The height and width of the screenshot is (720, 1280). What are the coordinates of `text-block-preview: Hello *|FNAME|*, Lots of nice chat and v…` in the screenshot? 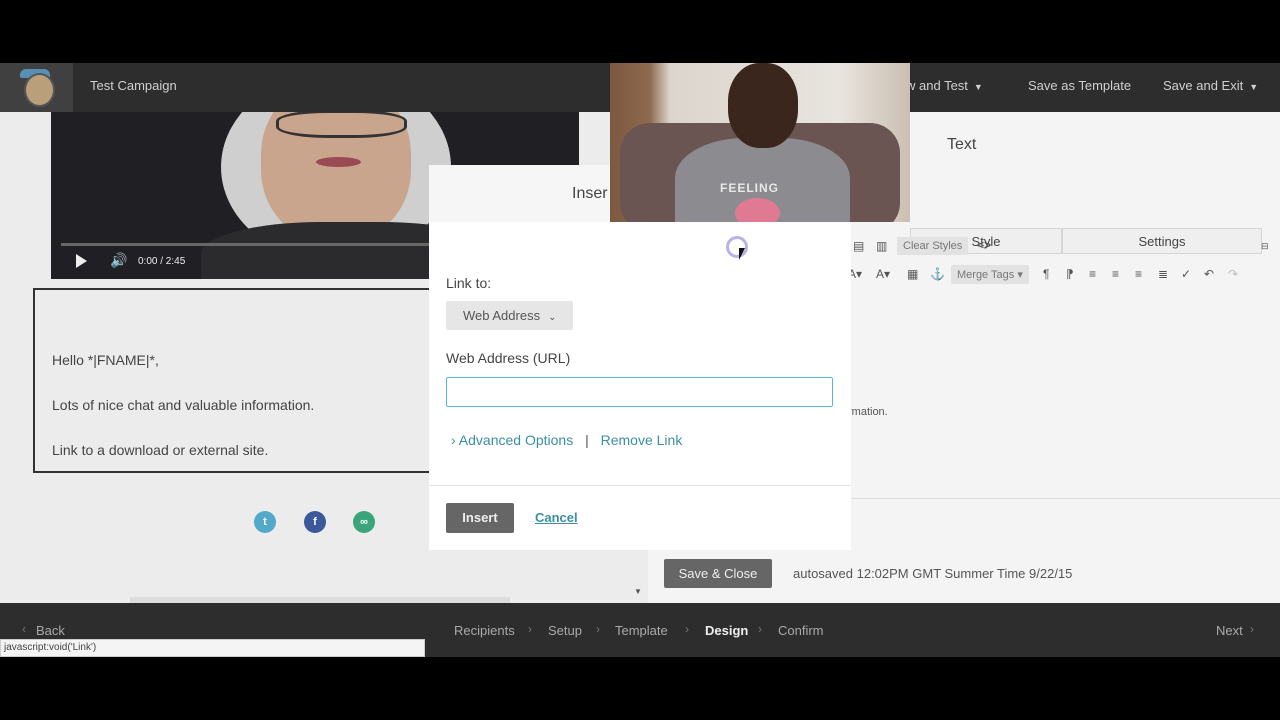 It's located at (235, 380).